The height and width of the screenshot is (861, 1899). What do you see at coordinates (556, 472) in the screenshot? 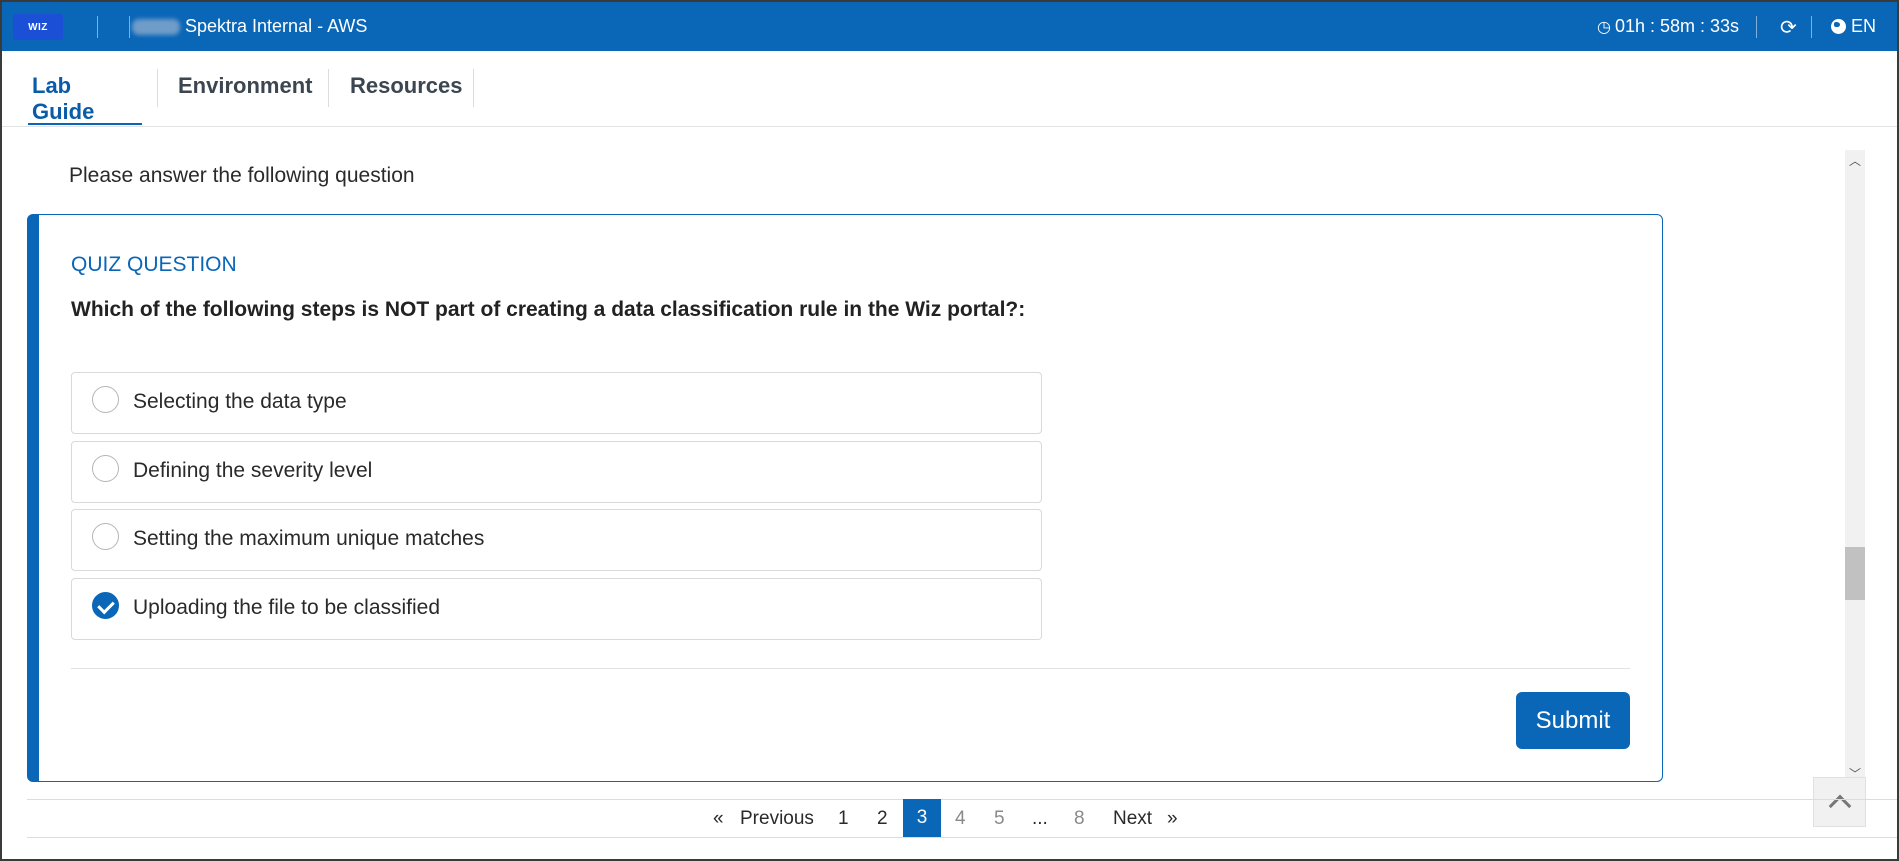
I see `answer-option: Defining the severity level` at bounding box center [556, 472].